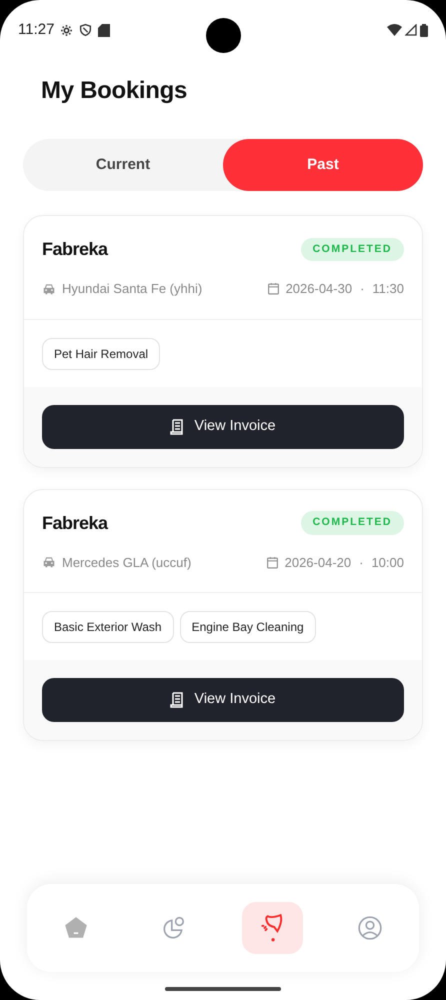 The image size is (446, 1000). I want to click on service-tag: Engine Bay Cleaning, so click(248, 627).